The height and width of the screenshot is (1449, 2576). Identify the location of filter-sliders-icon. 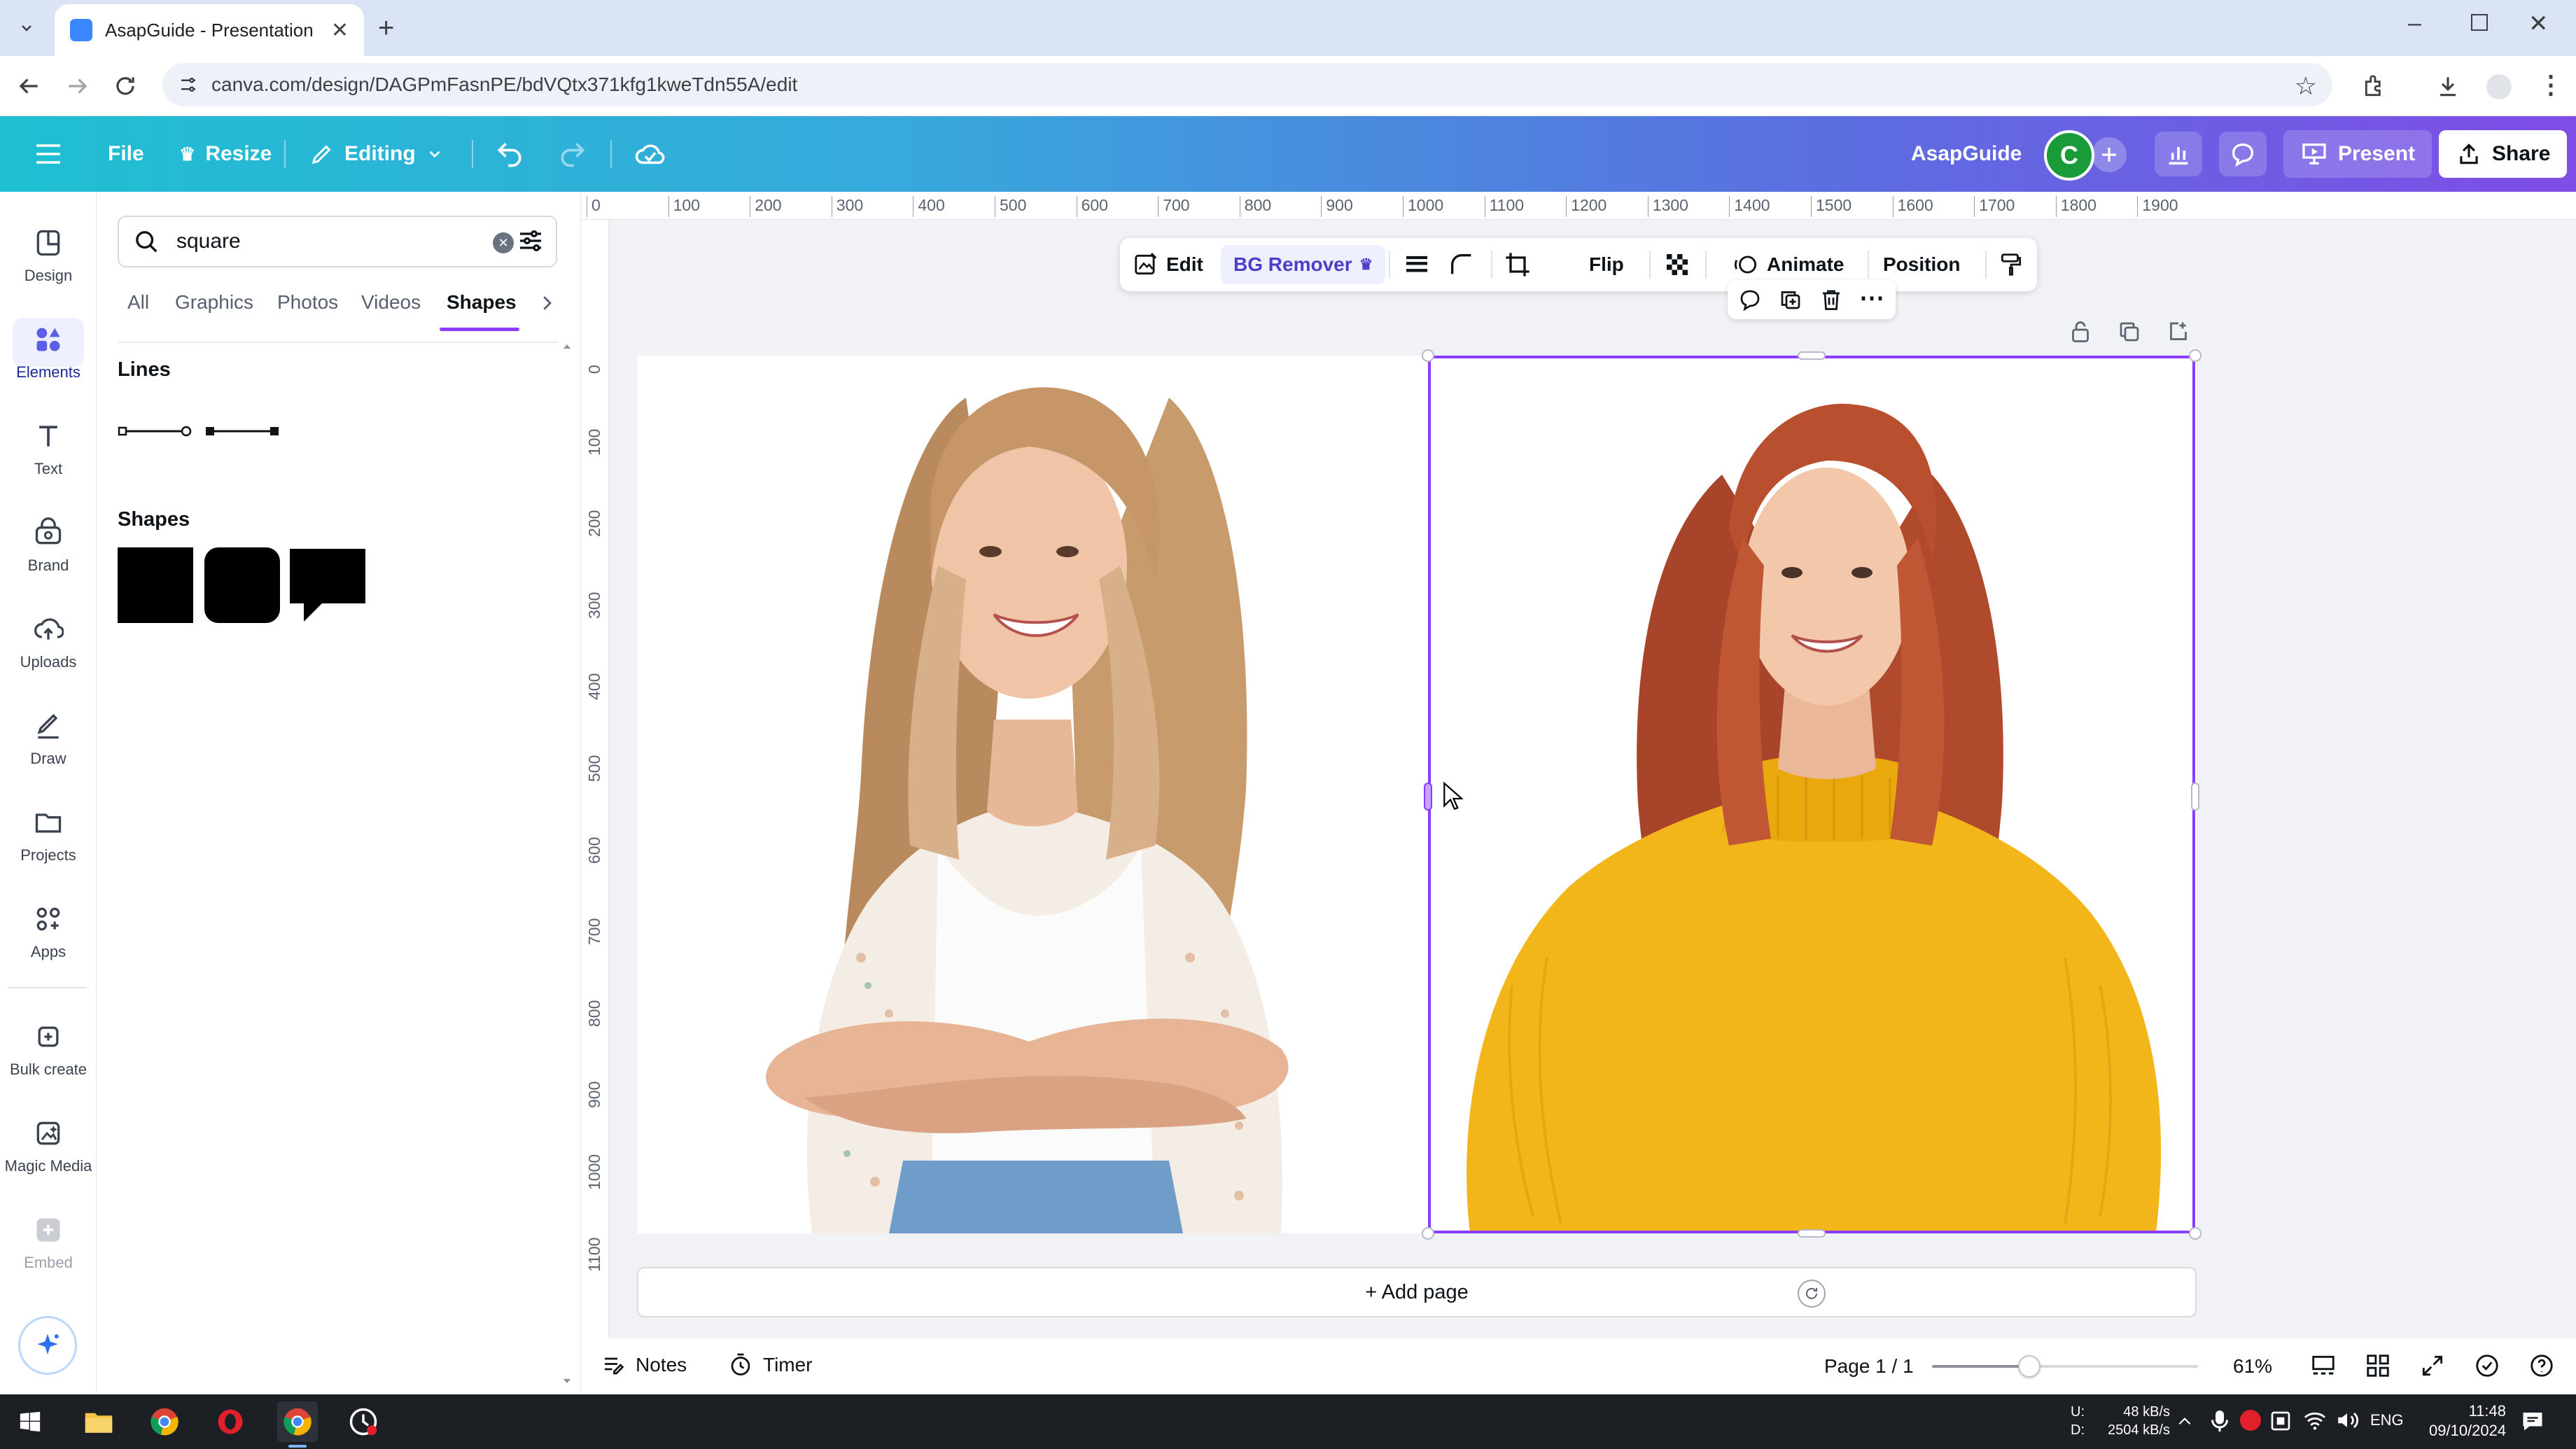
(531, 241).